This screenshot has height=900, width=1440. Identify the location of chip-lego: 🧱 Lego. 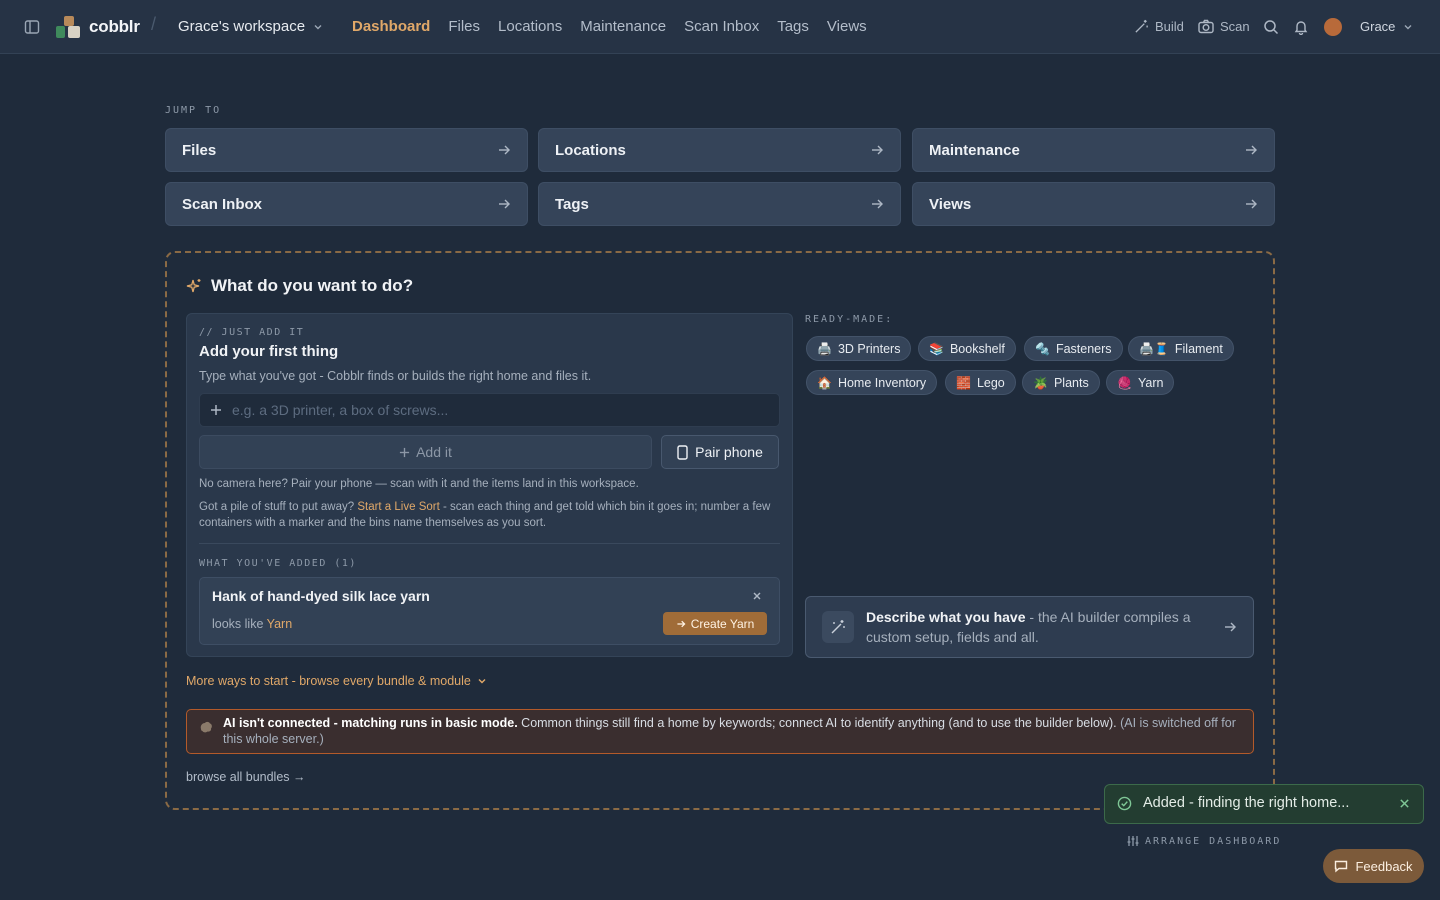
(980, 382).